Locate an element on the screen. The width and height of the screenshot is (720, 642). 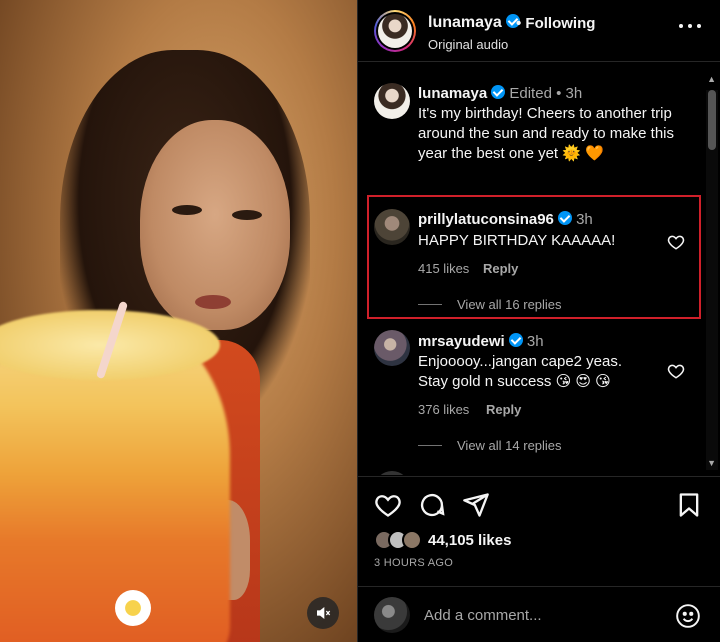
likes-summary: 44,105 likes is located at coordinates (442, 540).